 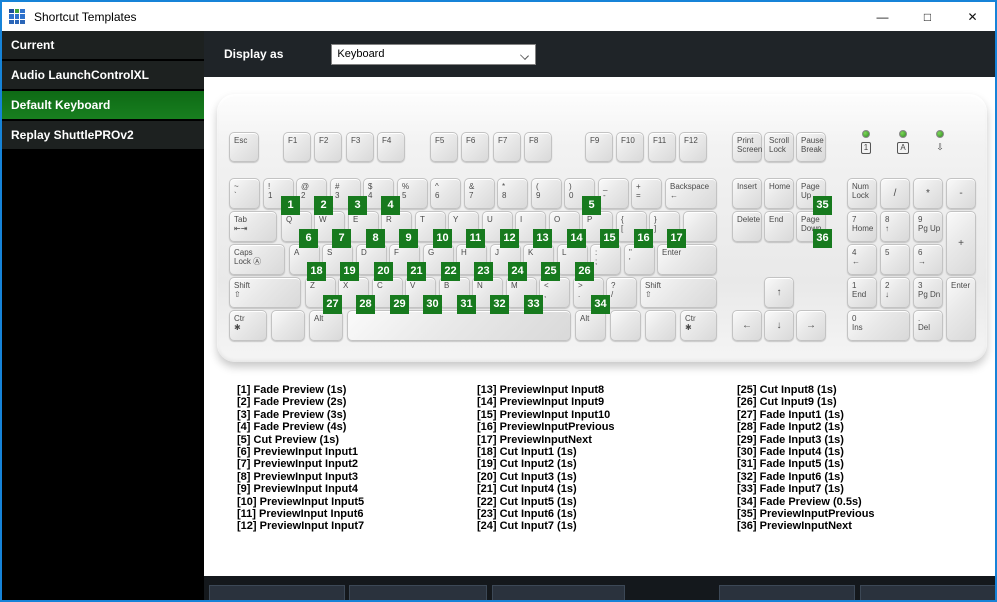 I want to click on shortcut-entry: [28] Fade Input2 (1s), so click(x=790, y=427).